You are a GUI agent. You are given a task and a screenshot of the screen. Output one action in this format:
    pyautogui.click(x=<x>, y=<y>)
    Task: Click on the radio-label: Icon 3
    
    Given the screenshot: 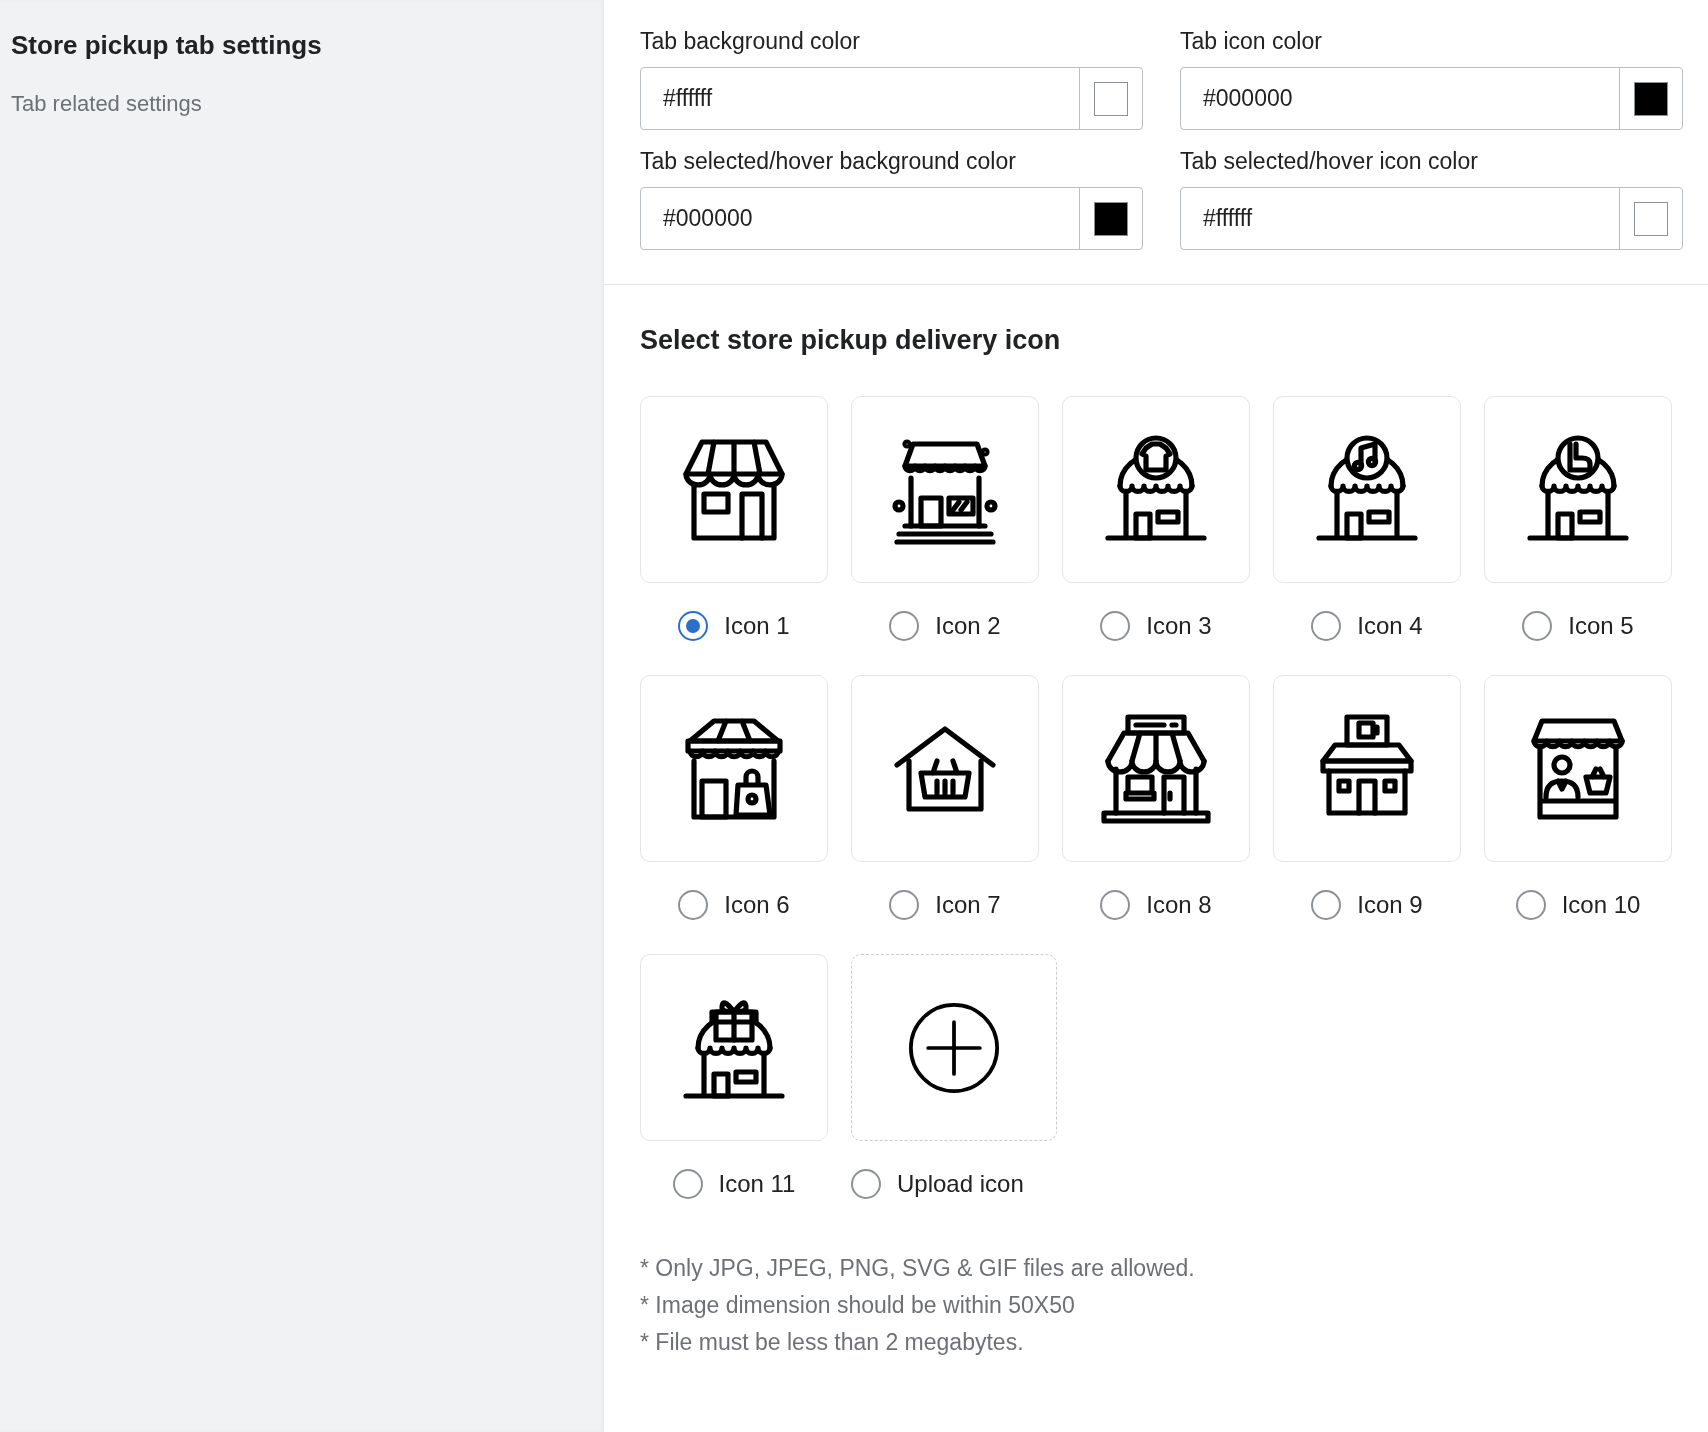 What is the action you would take?
    pyautogui.click(x=1179, y=626)
    